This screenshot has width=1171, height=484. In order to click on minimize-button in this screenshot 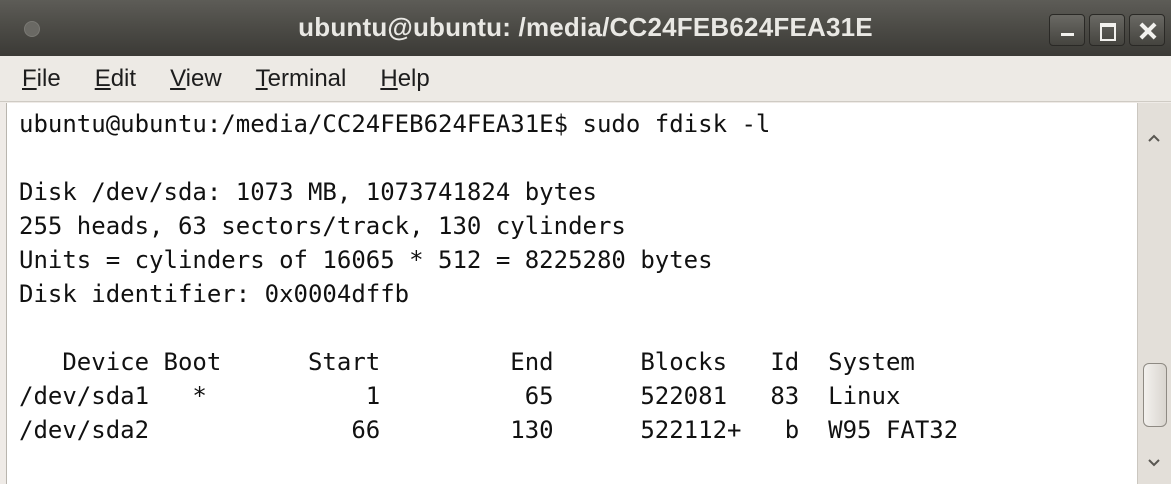, I will do `click(1067, 30)`.